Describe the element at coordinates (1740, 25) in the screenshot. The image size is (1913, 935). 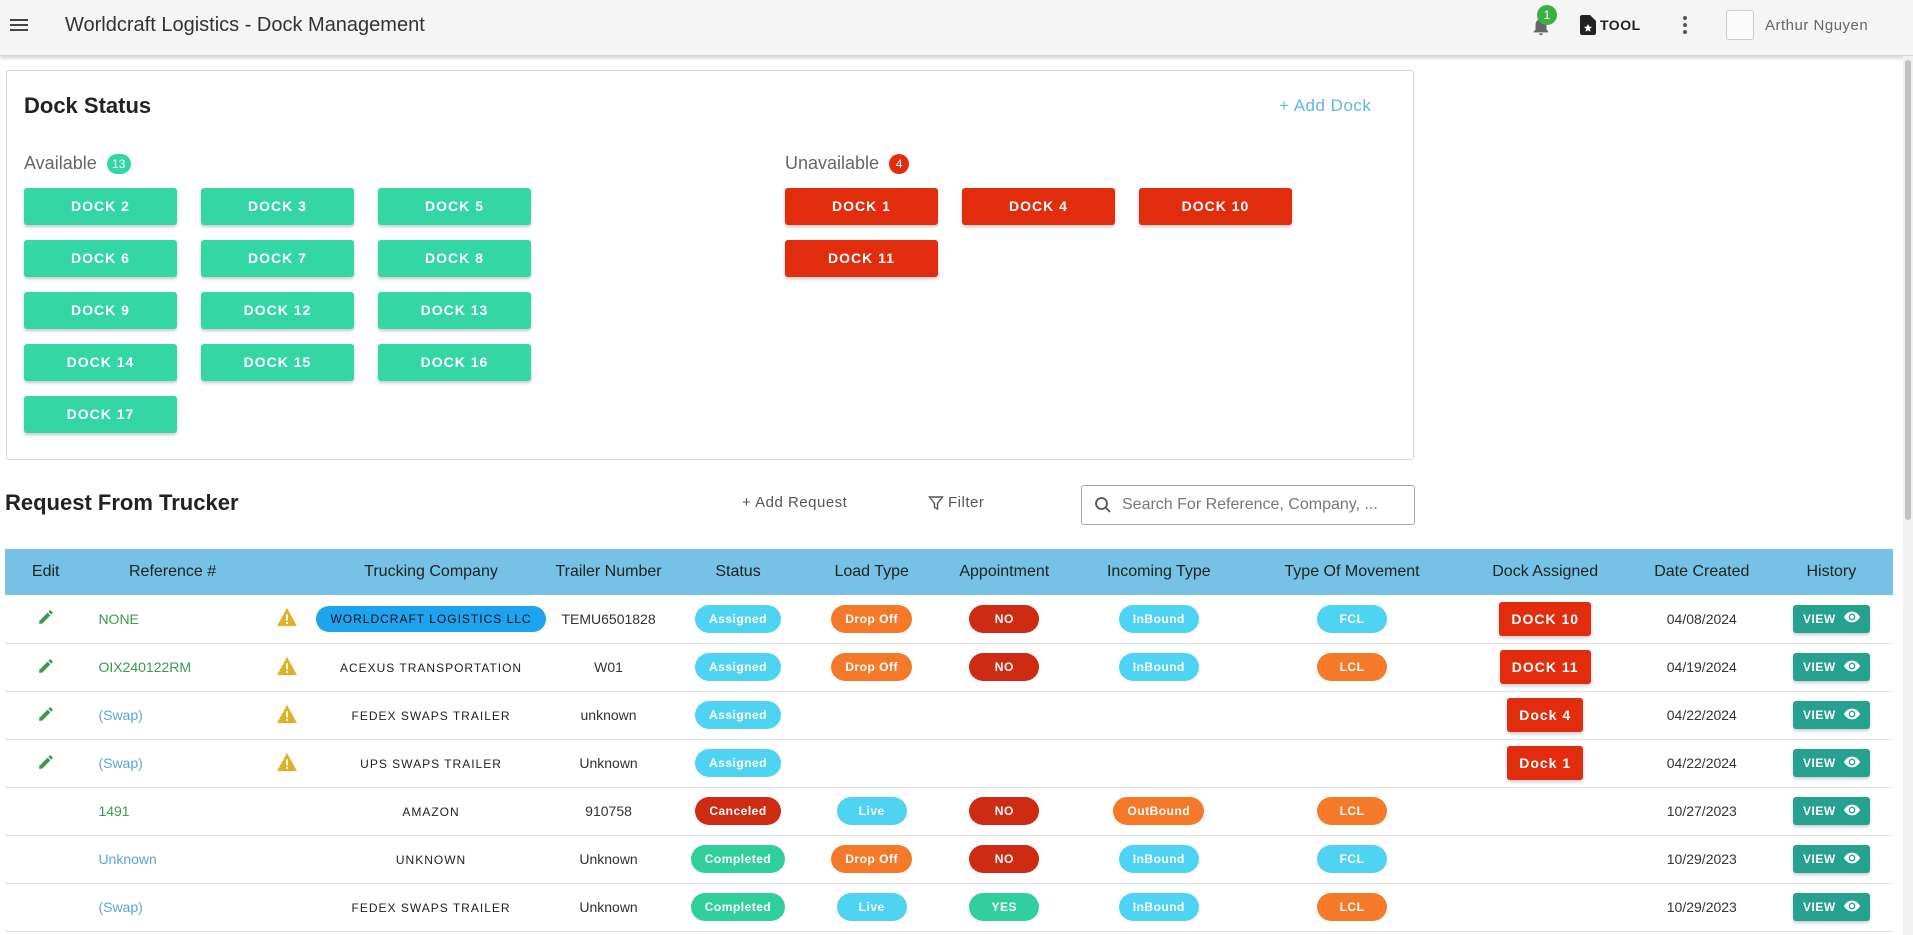
I see `avatar` at that location.